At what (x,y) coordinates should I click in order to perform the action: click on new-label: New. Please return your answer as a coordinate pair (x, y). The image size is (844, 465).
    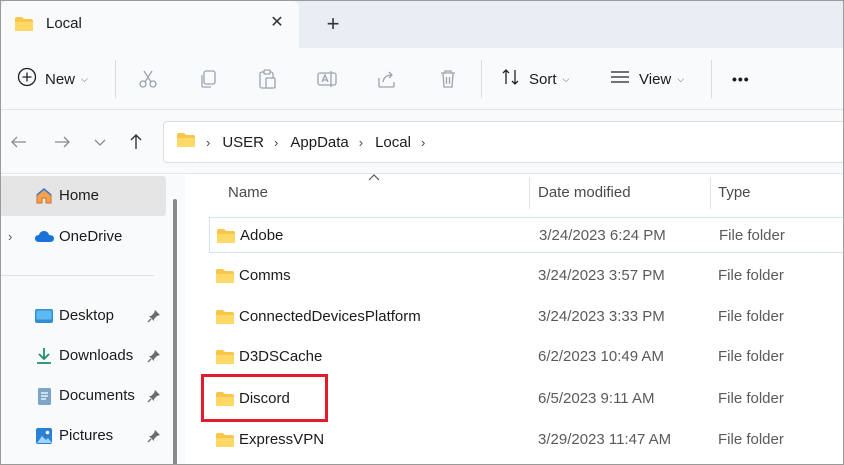
    Looking at the image, I should click on (60, 79).